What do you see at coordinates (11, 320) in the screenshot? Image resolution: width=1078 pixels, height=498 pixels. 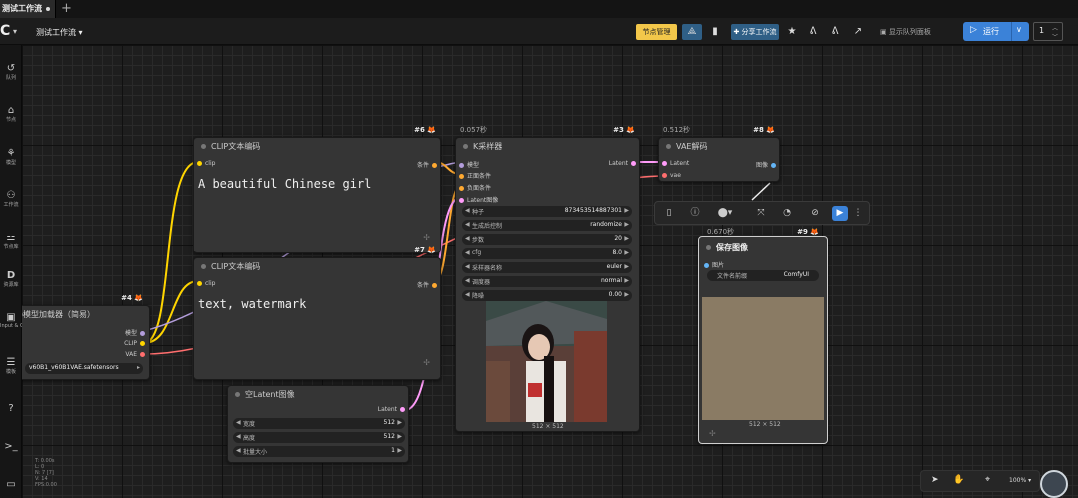 I see `sidebar-item-io: ▣Input & Output` at bounding box center [11, 320].